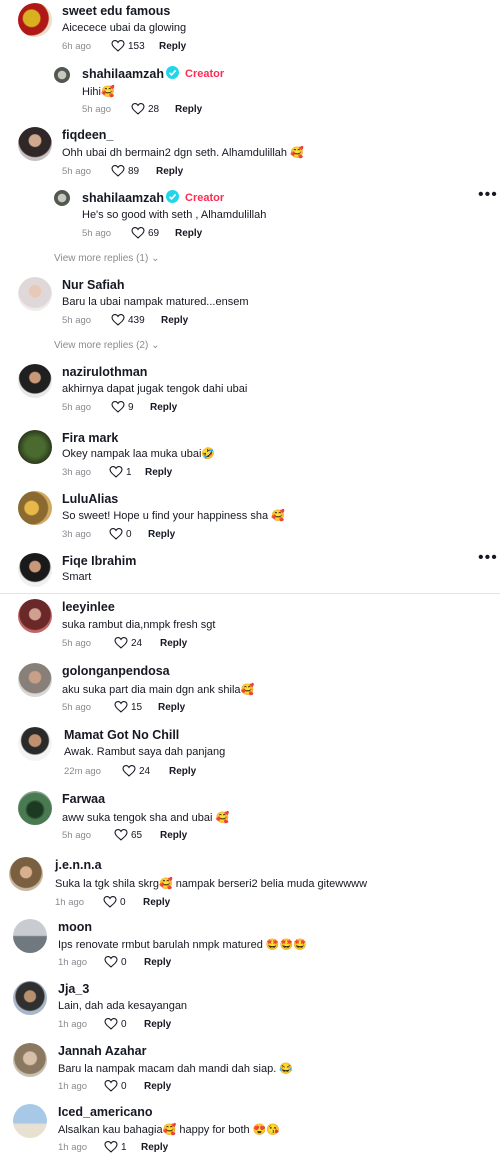 This screenshot has height=1157, width=500. I want to click on username: leeyinlee, so click(88, 607).